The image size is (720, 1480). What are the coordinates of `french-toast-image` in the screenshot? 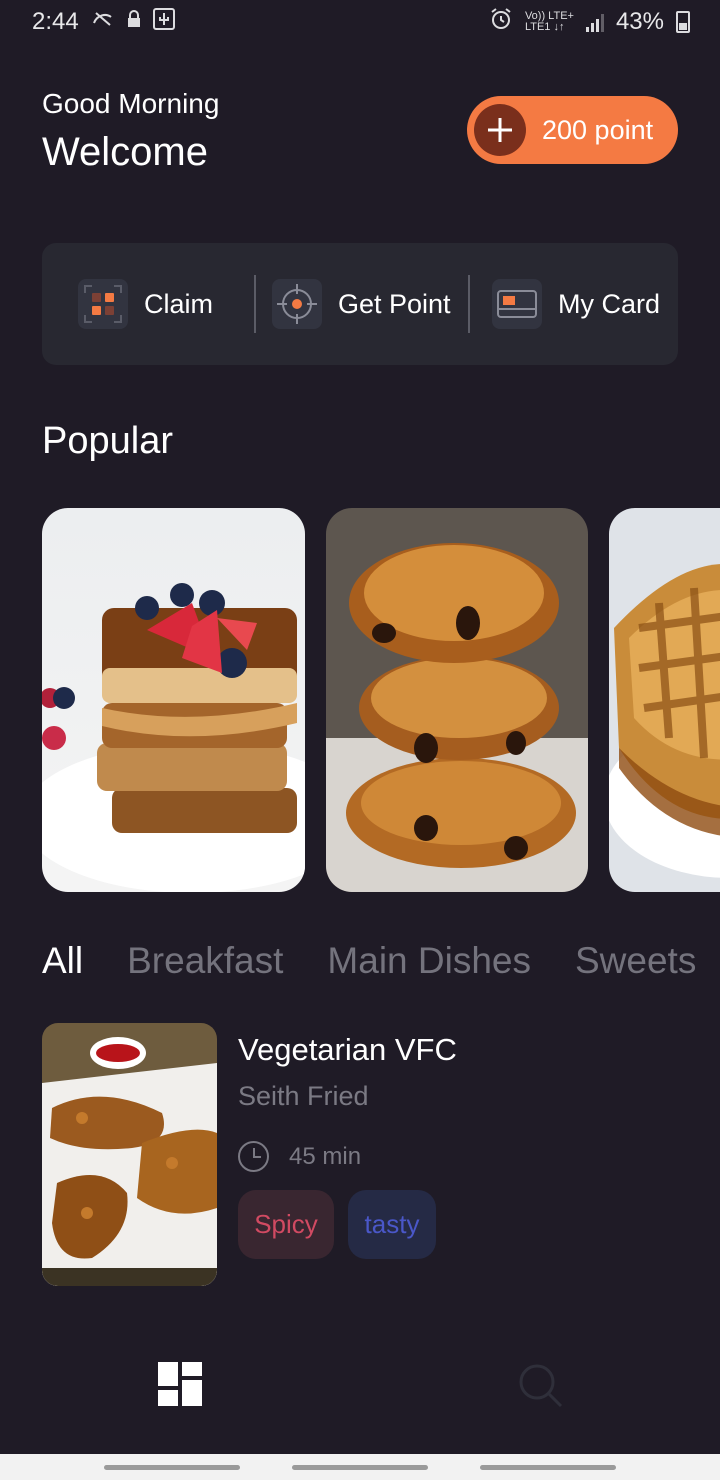 It's located at (173, 700).